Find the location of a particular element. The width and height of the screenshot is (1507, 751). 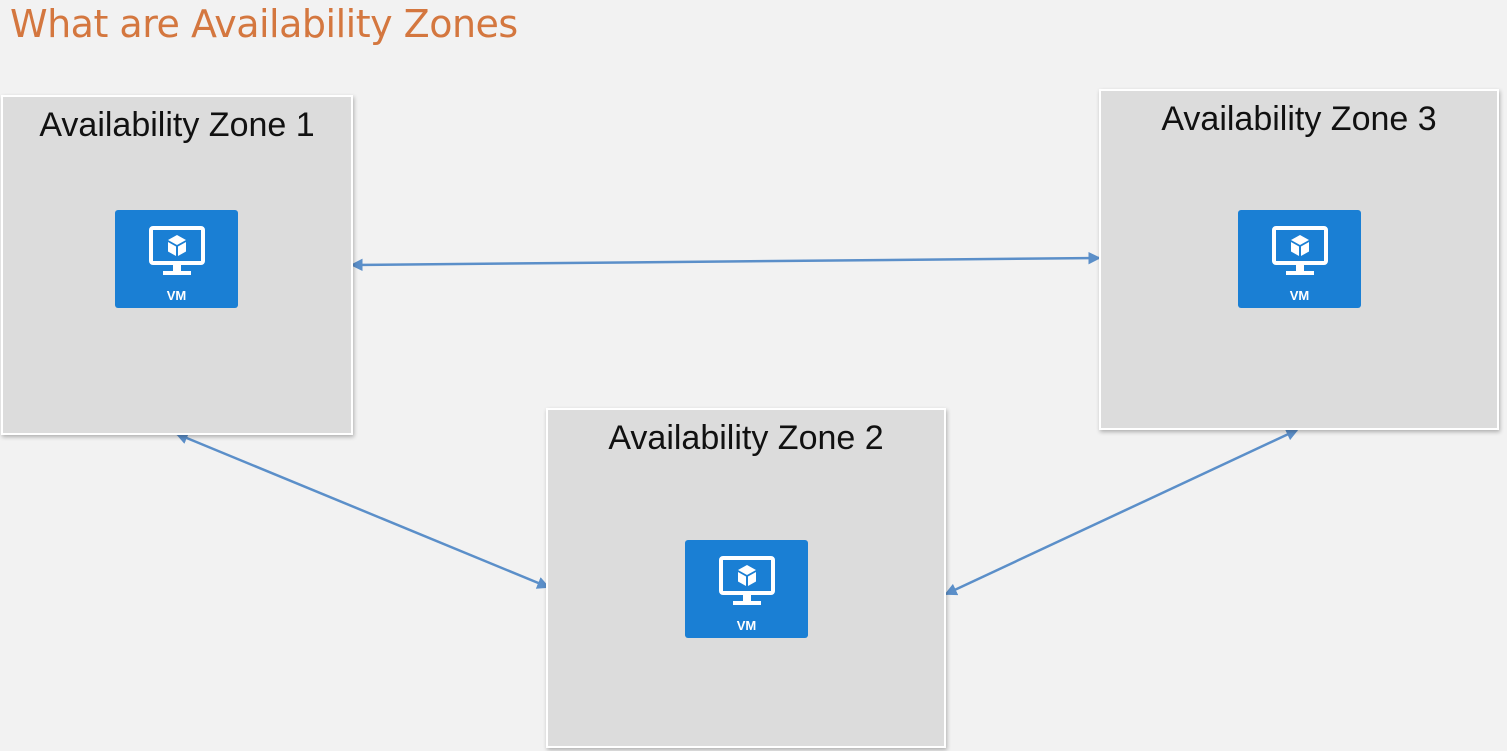

availability-zone-3: Availability Zone 3 VM is located at coordinates (1299, 259).